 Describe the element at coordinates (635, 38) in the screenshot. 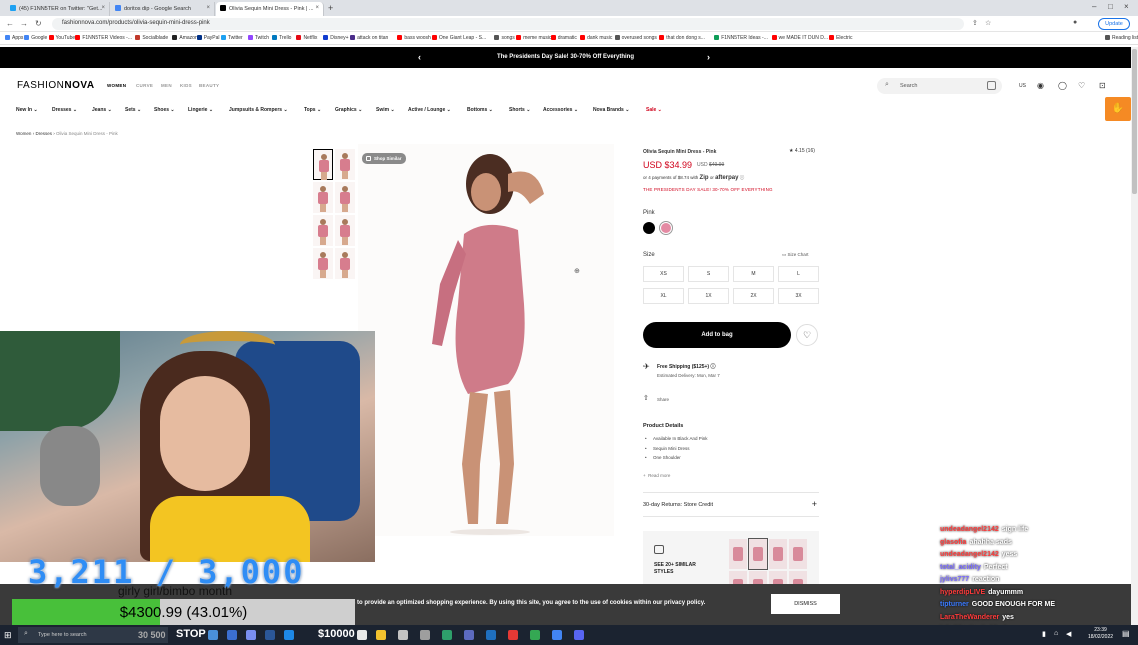

I see `bookmark-item: overused songs` at that location.